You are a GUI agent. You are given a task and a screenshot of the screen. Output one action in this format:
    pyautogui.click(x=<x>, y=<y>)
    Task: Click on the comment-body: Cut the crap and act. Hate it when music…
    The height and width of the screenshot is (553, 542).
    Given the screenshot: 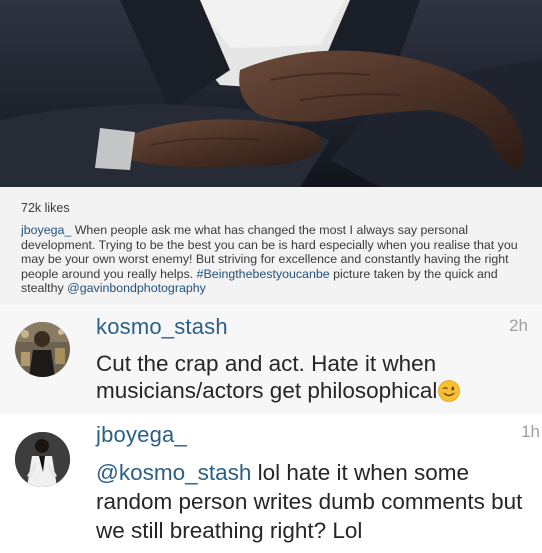 What is the action you would take?
    pyautogui.click(x=267, y=377)
    